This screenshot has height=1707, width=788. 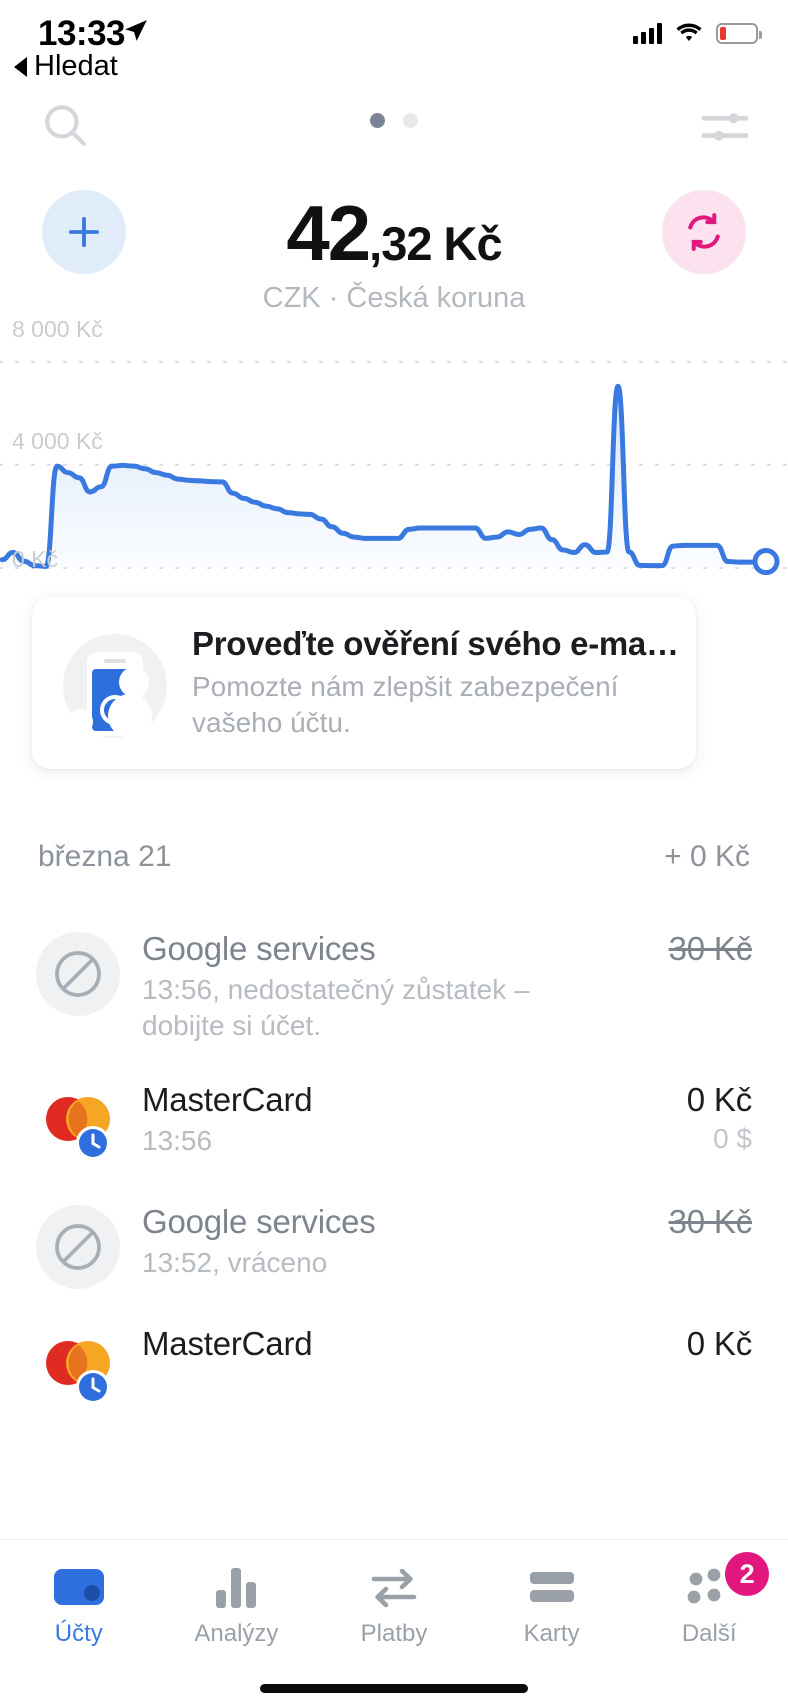 I want to click on status-time: 13:33, so click(x=82, y=33).